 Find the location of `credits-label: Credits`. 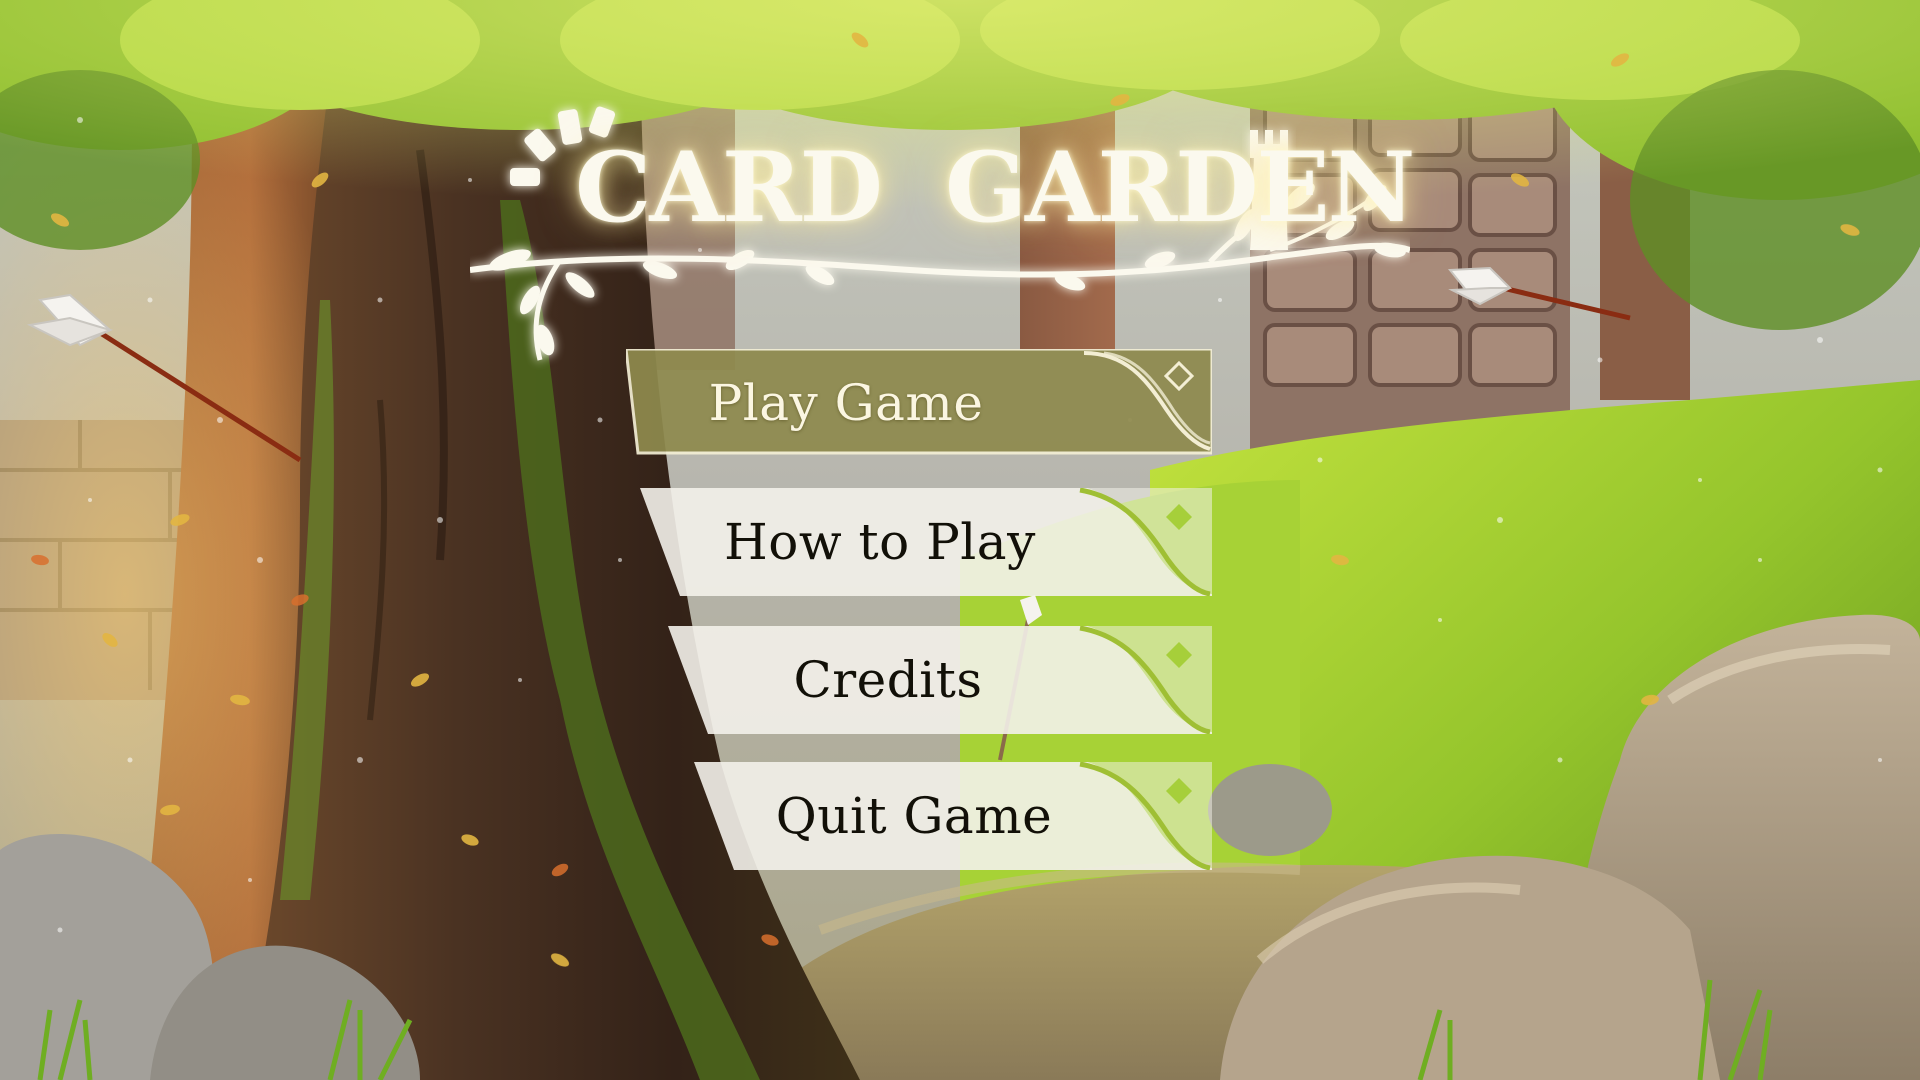

credits-label: Credits is located at coordinates (888, 680).